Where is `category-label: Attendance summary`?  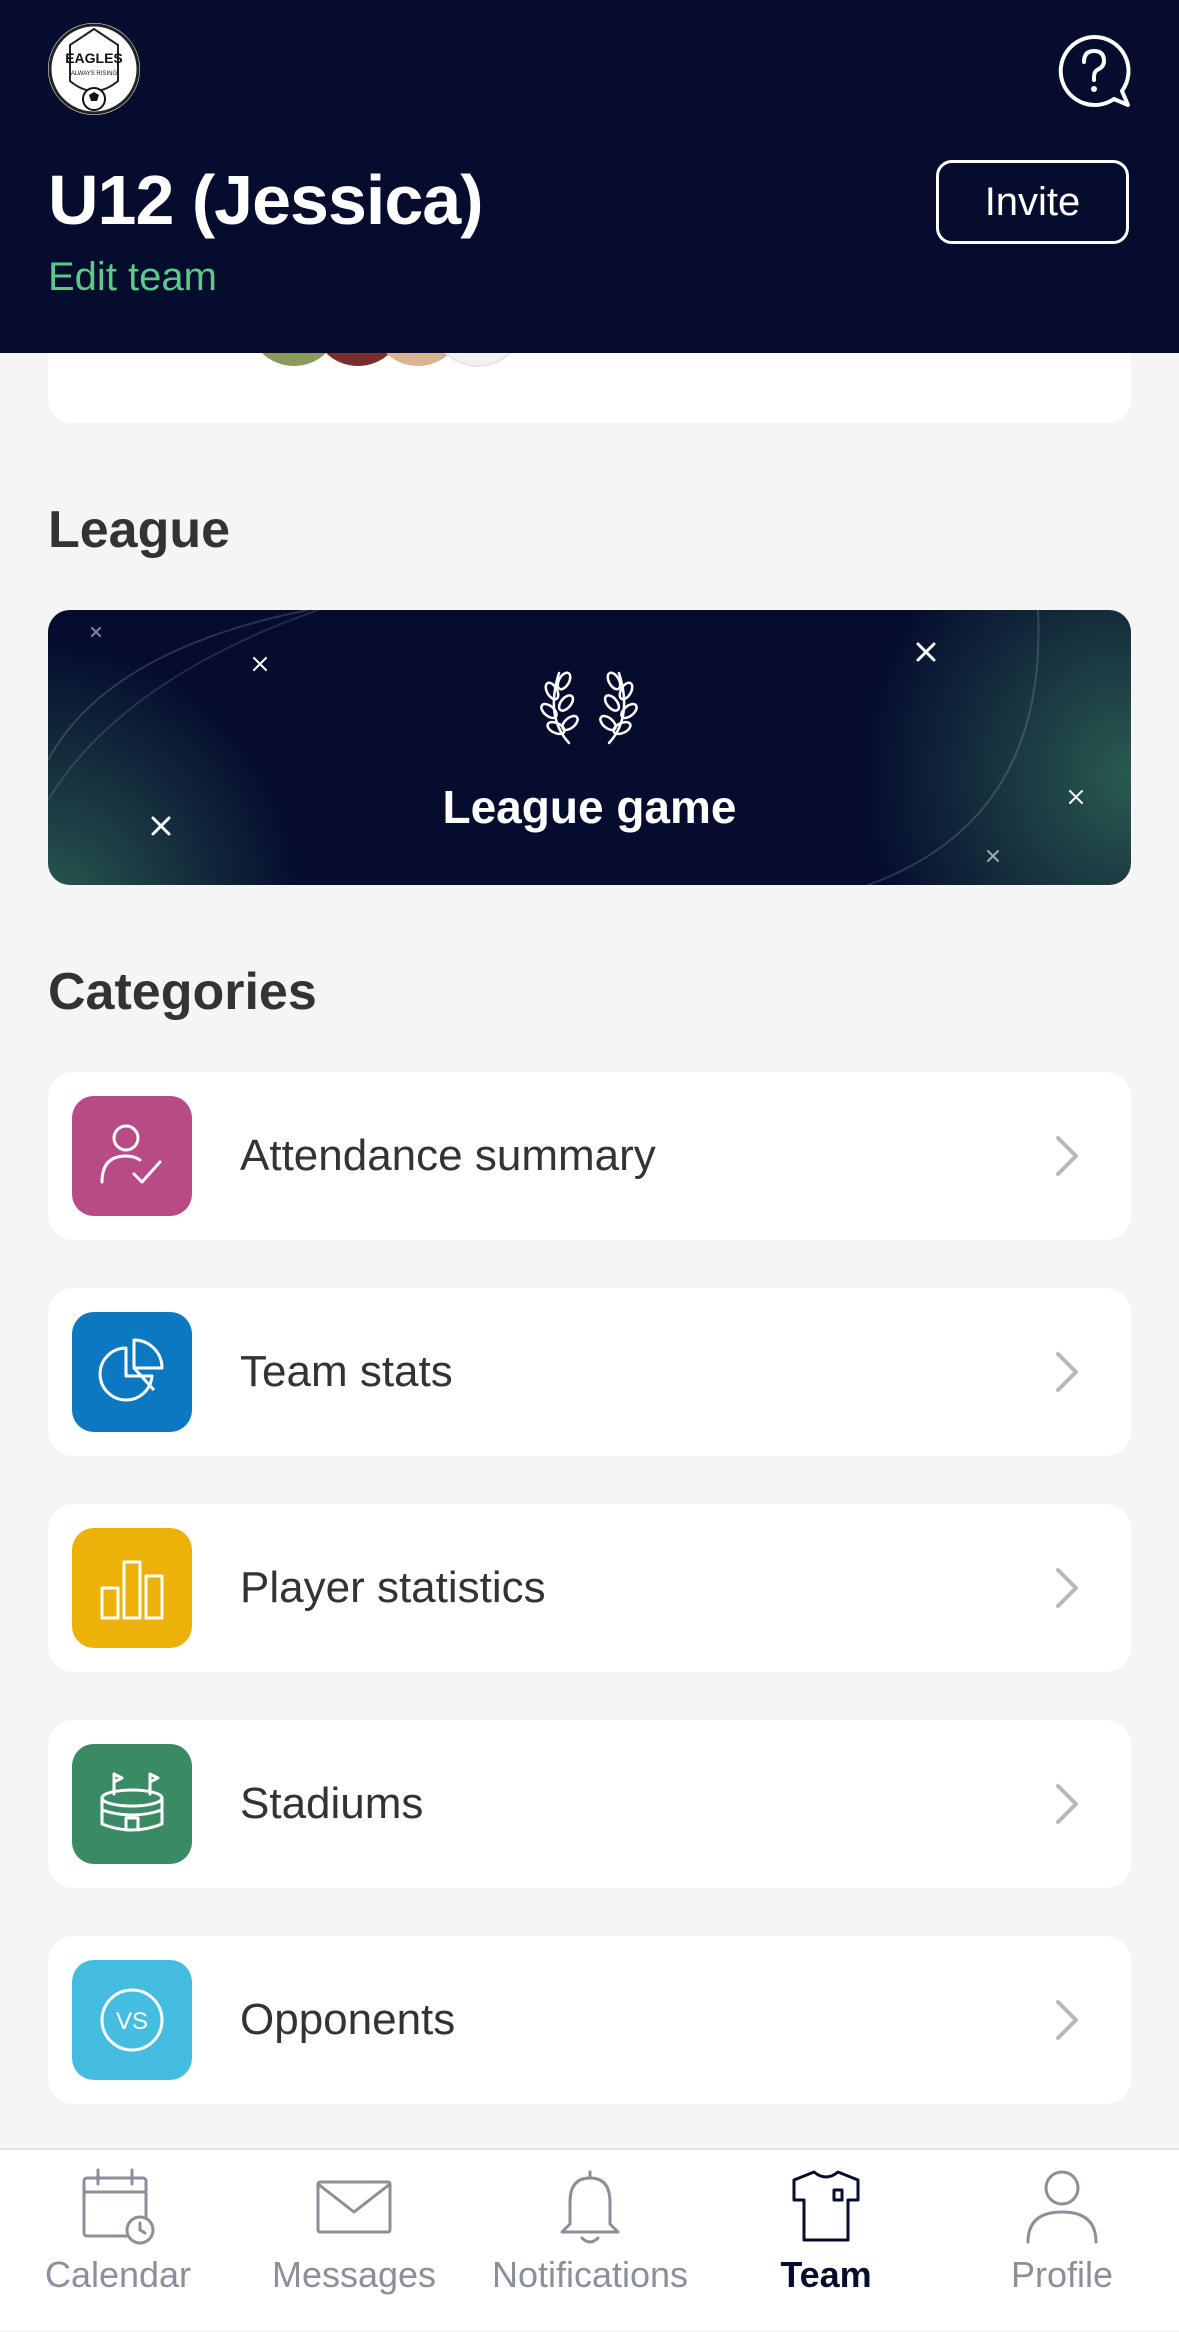
category-label: Attendance summary is located at coordinates (448, 1155).